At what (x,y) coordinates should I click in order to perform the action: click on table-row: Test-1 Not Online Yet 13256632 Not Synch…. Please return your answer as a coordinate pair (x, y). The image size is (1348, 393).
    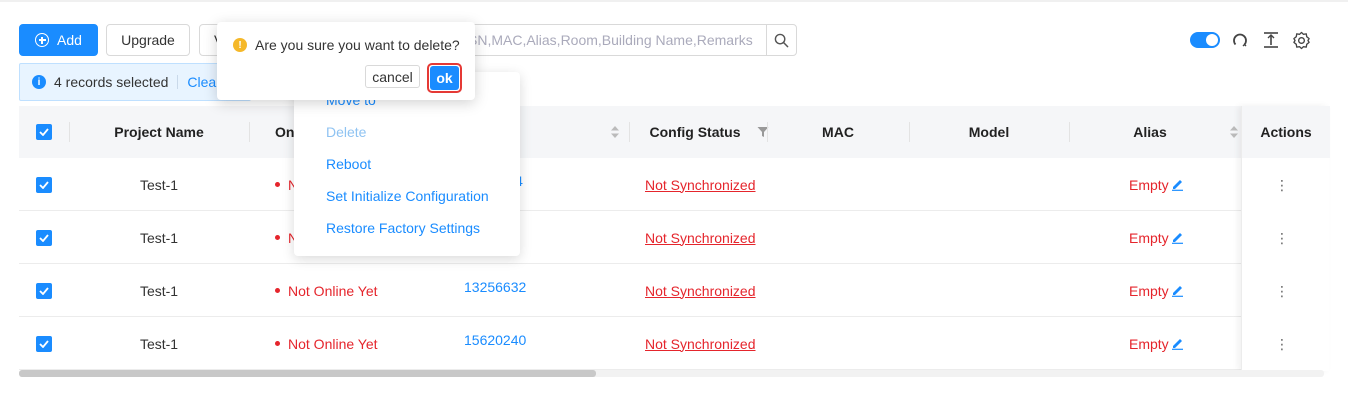
    Looking at the image, I should click on (674, 290).